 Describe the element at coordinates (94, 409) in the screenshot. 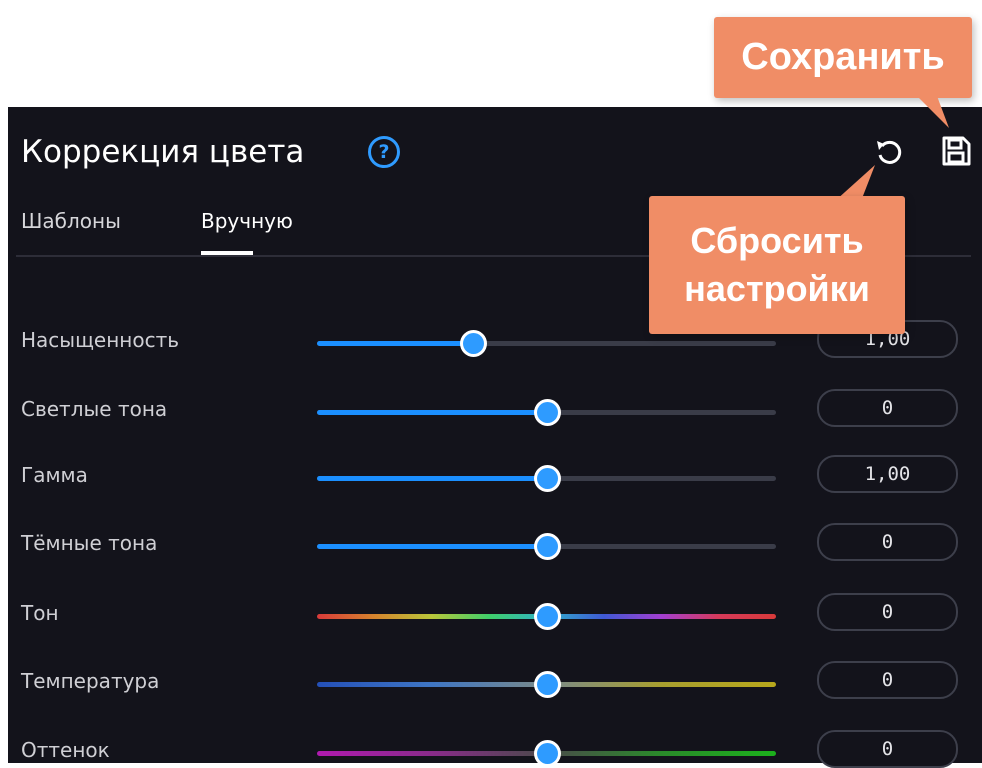

I see `slider-label: Светлые тона` at that location.